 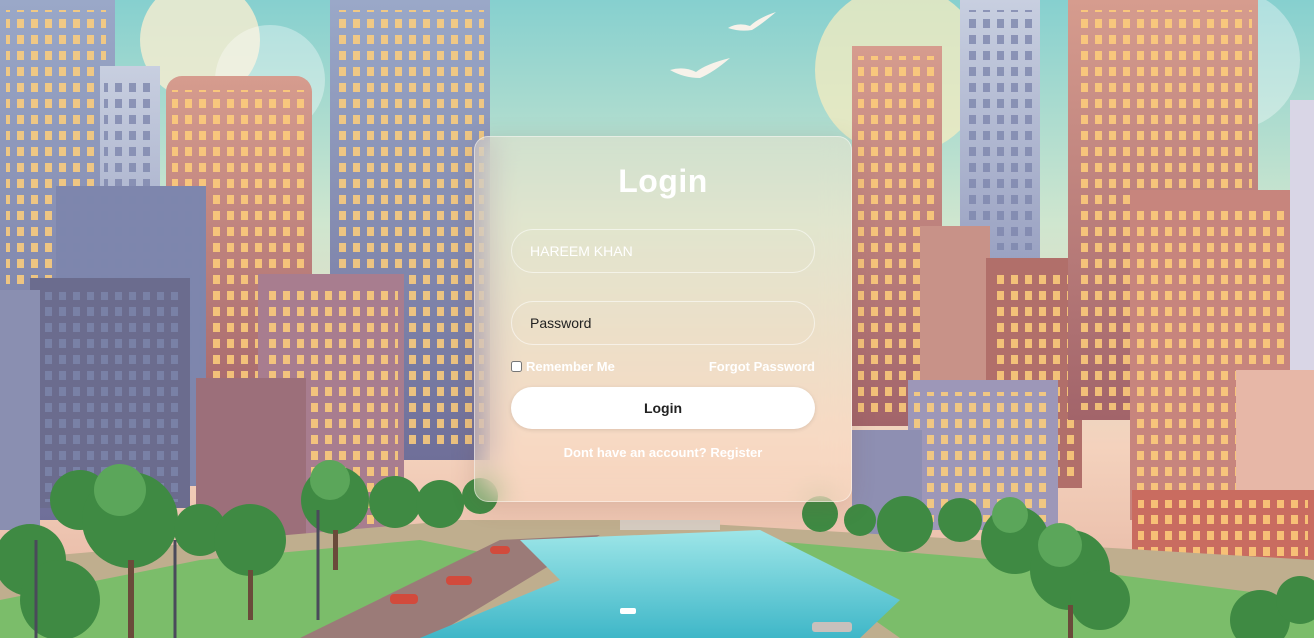 What do you see at coordinates (663, 181) in the screenshot?
I see `login-title: Login` at bounding box center [663, 181].